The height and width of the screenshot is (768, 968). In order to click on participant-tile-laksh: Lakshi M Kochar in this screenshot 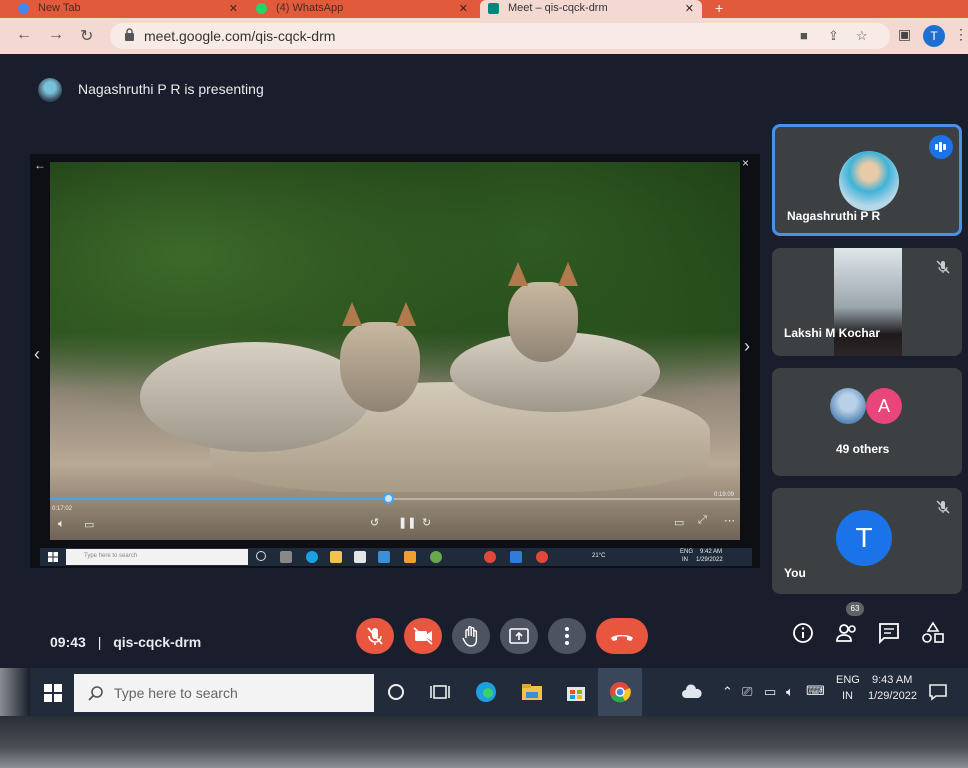, I will do `click(867, 302)`.